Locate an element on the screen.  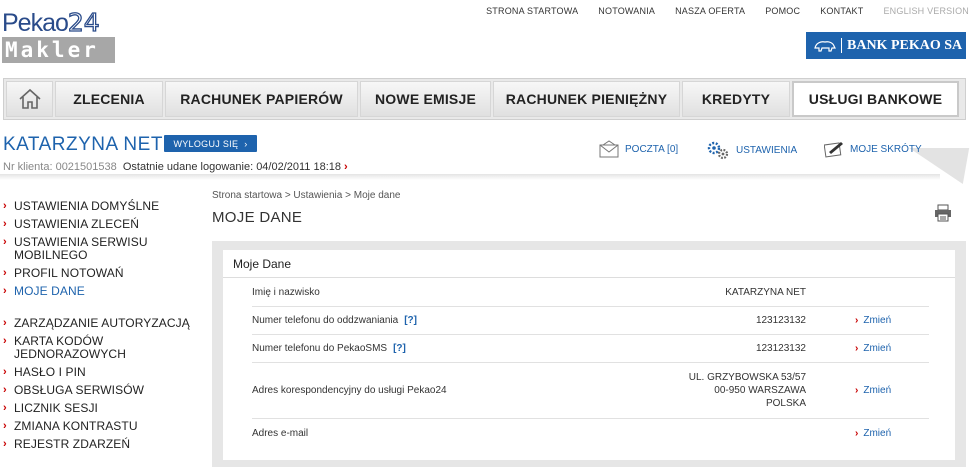
sidebar-item-default-settings: › USTAWIENIA DOMYŚLNE is located at coordinates (103, 206).